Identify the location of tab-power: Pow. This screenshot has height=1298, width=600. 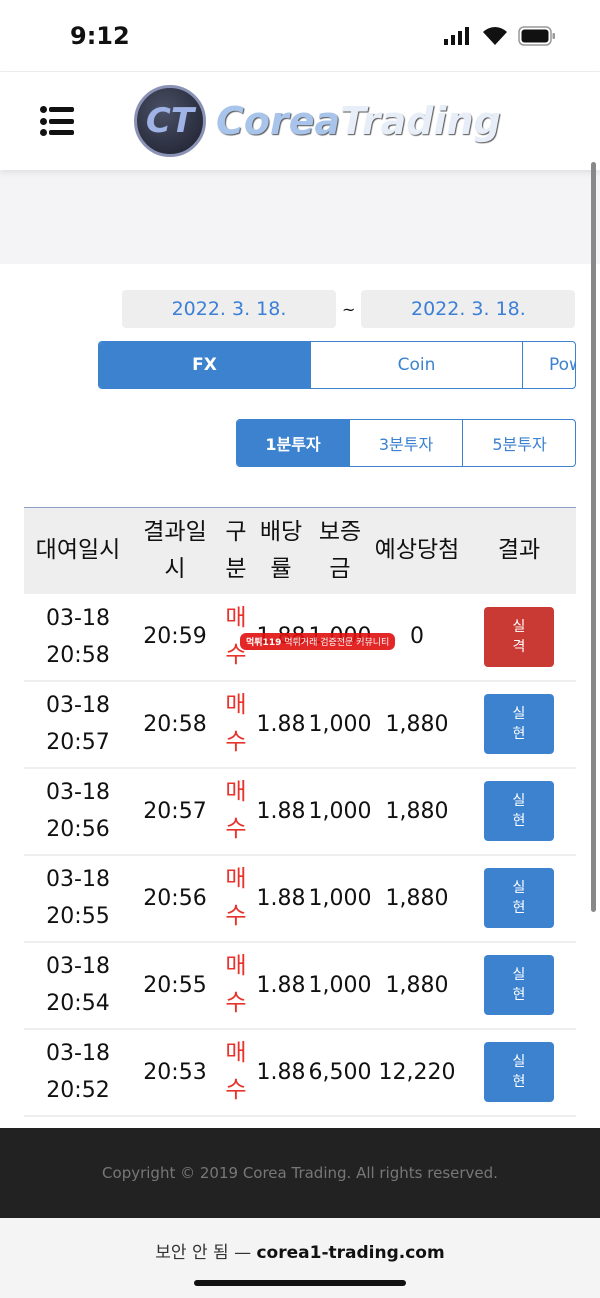
(549, 365).